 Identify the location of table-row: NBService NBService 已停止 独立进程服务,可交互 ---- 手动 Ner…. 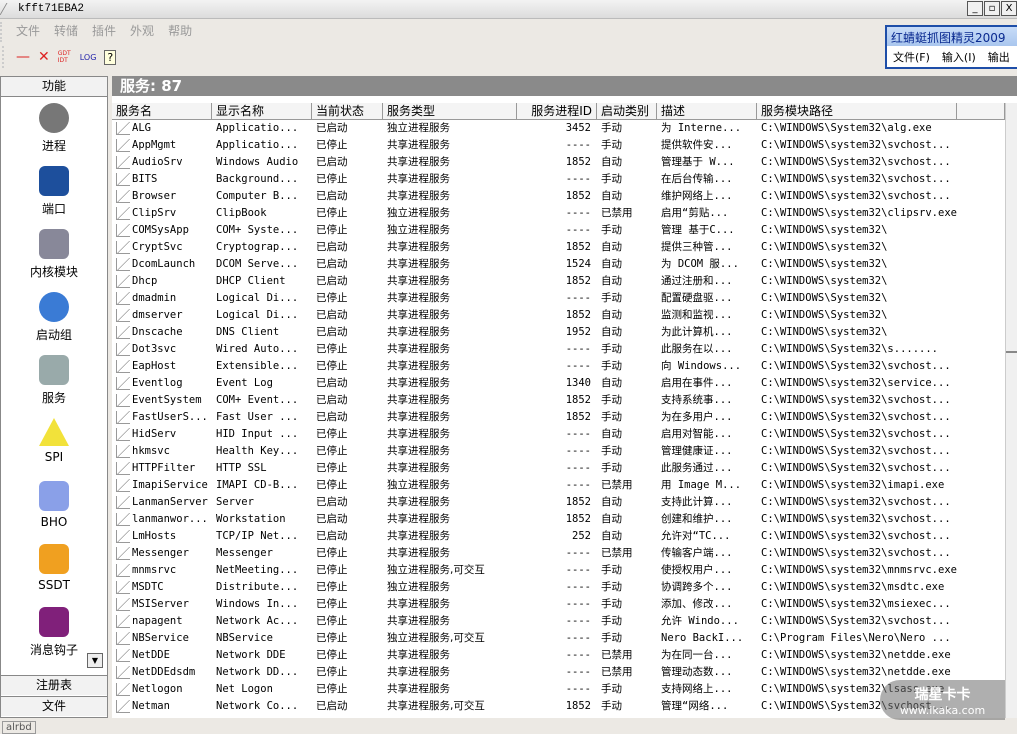
(558, 638).